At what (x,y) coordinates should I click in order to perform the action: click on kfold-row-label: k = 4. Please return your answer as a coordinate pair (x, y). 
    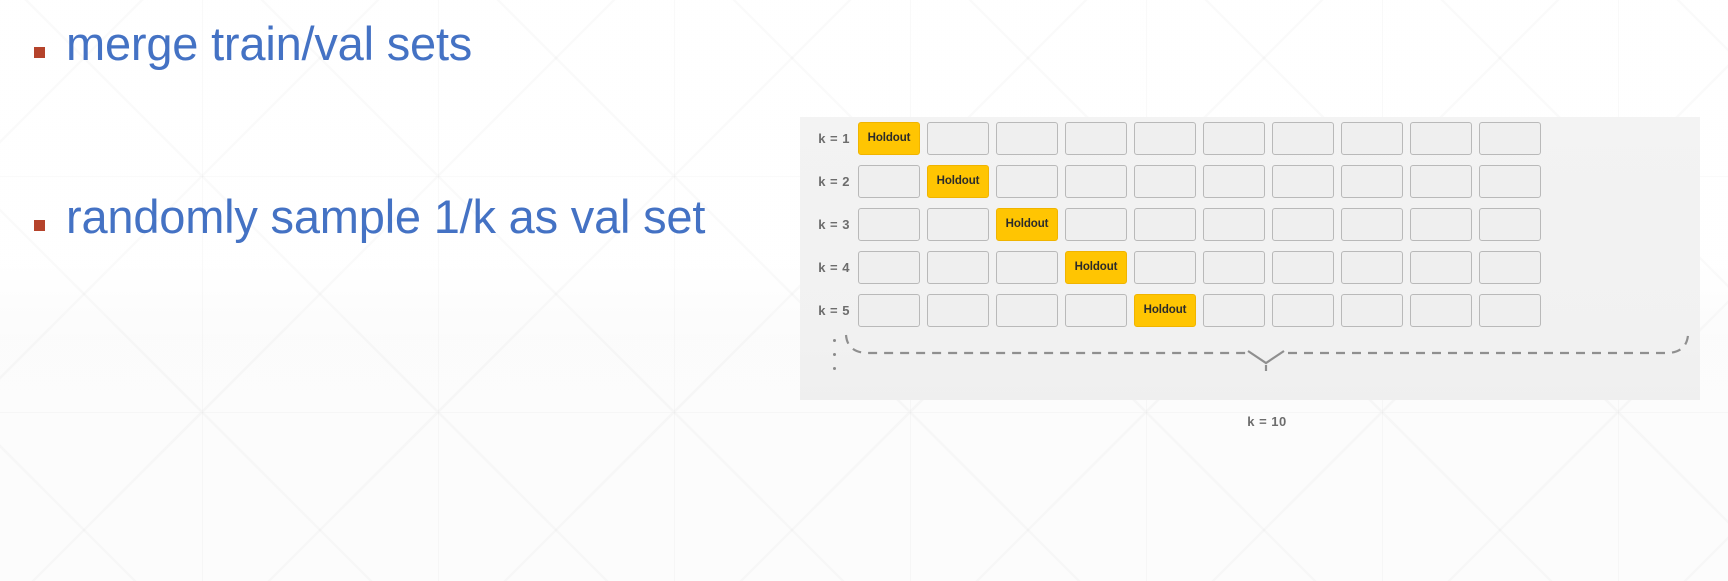
    Looking at the image, I should click on (834, 267).